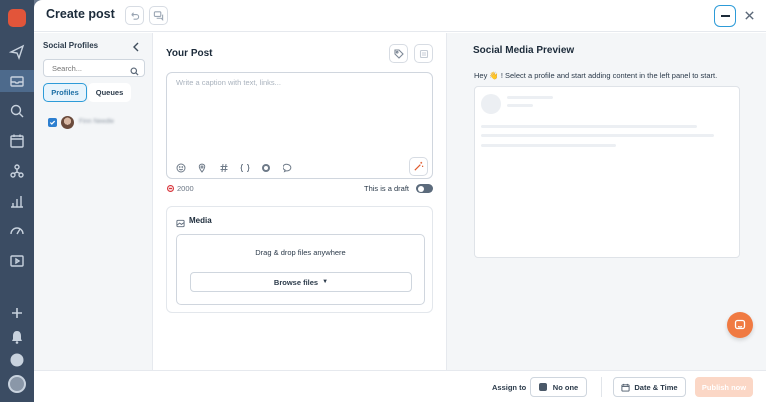  What do you see at coordinates (17, 360) in the screenshot?
I see `help-icon` at bounding box center [17, 360].